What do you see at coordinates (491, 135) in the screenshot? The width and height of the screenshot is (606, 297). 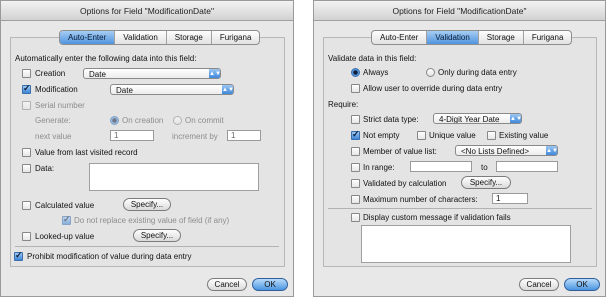 I see `existing-value-checkbox` at bounding box center [491, 135].